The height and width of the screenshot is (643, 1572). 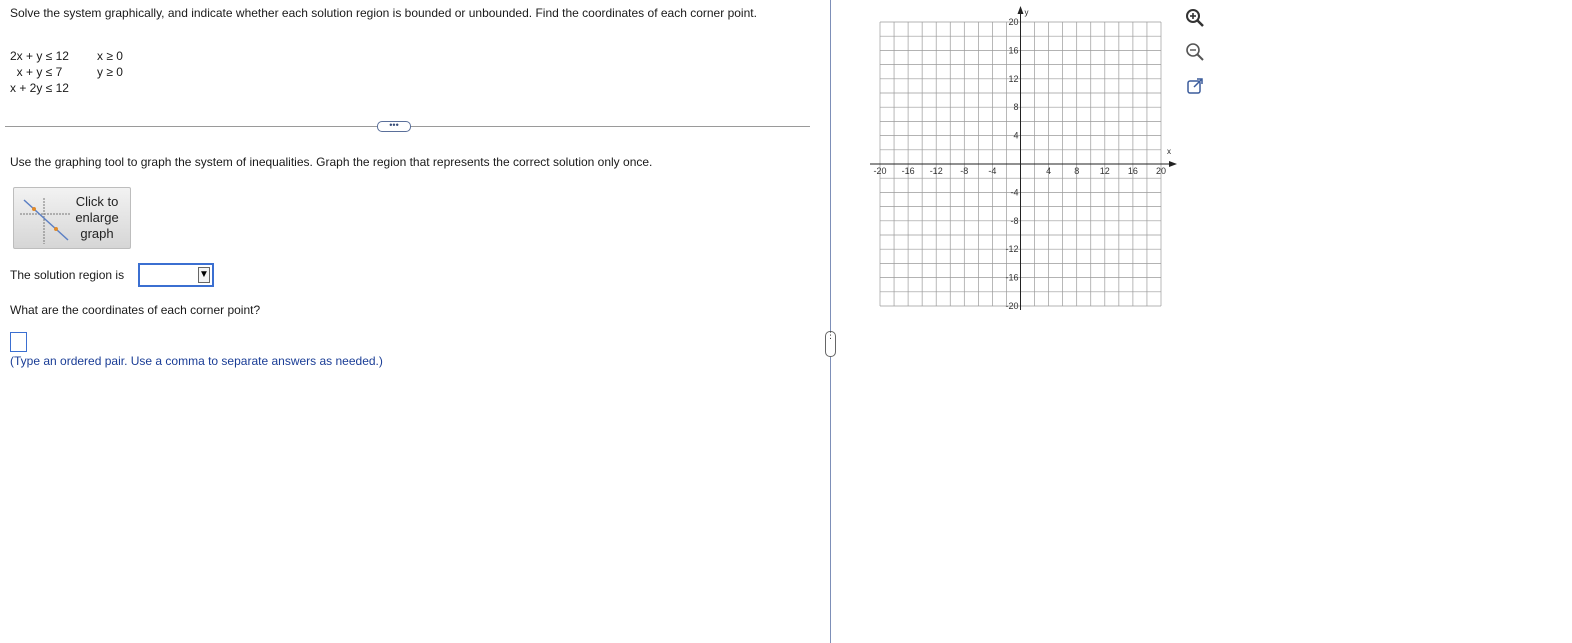 What do you see at coordinates (1015, 136) in the screenshot?
I see `y-tick-label: 4` at bounding box center [1015, 136].